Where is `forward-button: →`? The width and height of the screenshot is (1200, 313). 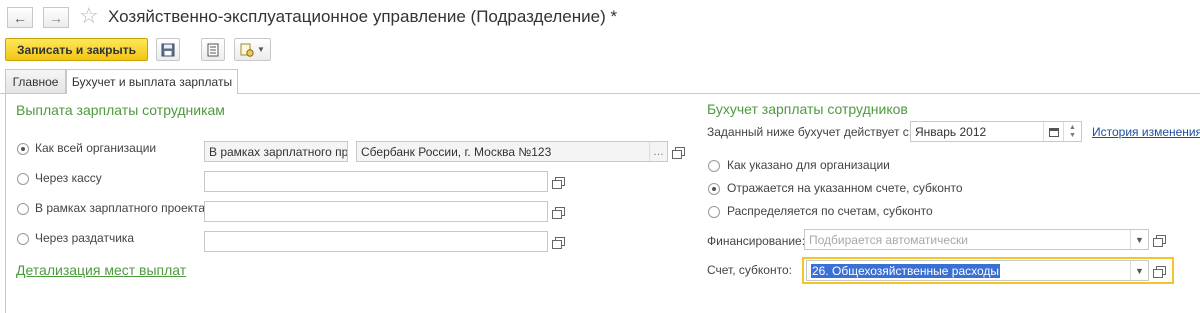
forward-button: → is located at coordinates (56, 17).